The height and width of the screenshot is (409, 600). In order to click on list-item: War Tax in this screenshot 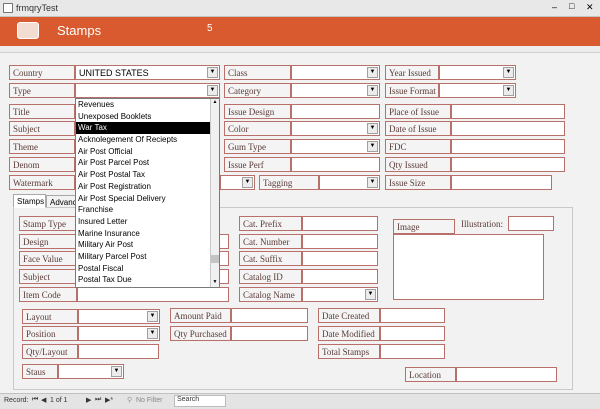, I will do `click(147, 128)`.